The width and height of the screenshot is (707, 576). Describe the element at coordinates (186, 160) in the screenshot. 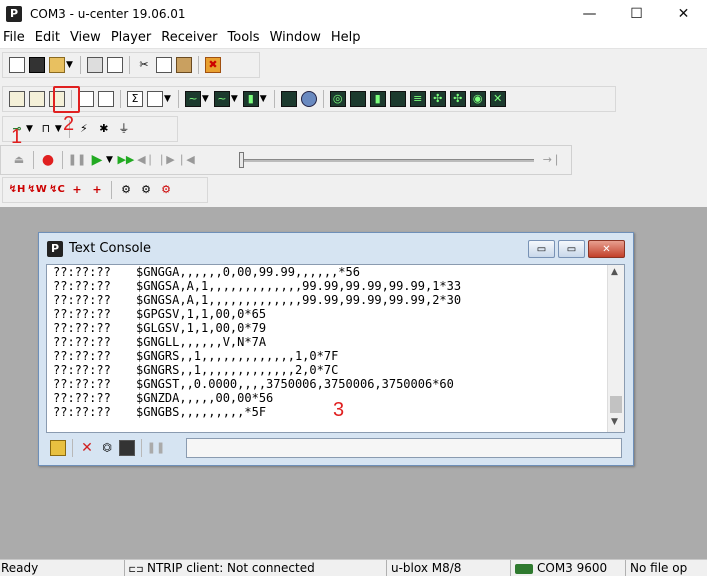

I see `rewind-start-icon: ❘◀` at that location.